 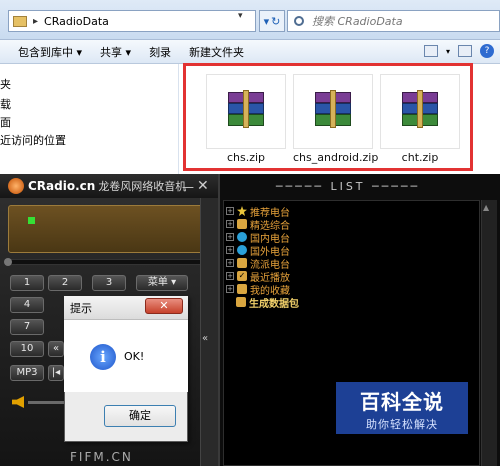 I want to click on panel-splitter, so click(x=209, y=332).